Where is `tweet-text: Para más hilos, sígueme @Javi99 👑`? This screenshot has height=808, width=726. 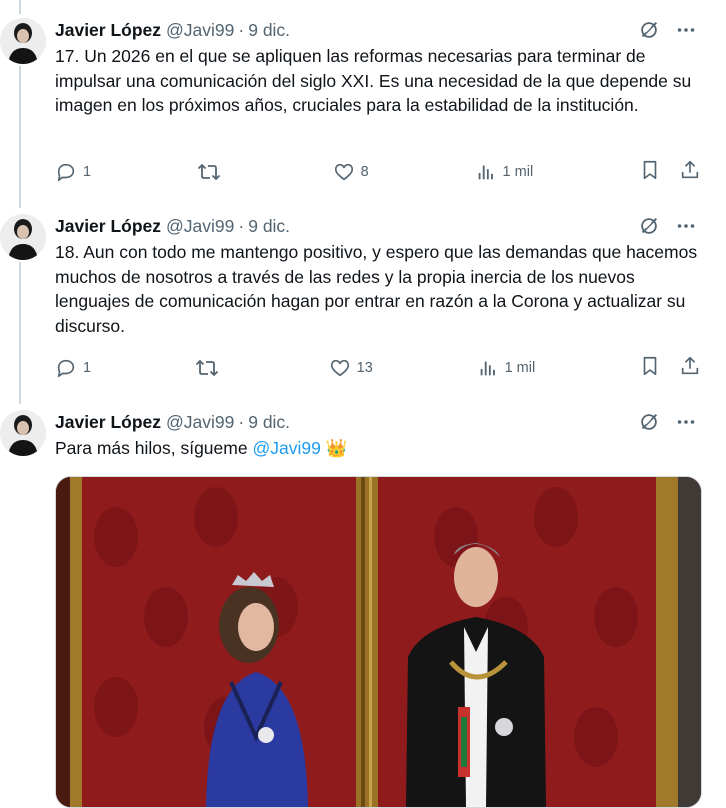
tweet-text: Para más hilos, sígueme @Javi99 👑 is located at coordinates (380, 448).